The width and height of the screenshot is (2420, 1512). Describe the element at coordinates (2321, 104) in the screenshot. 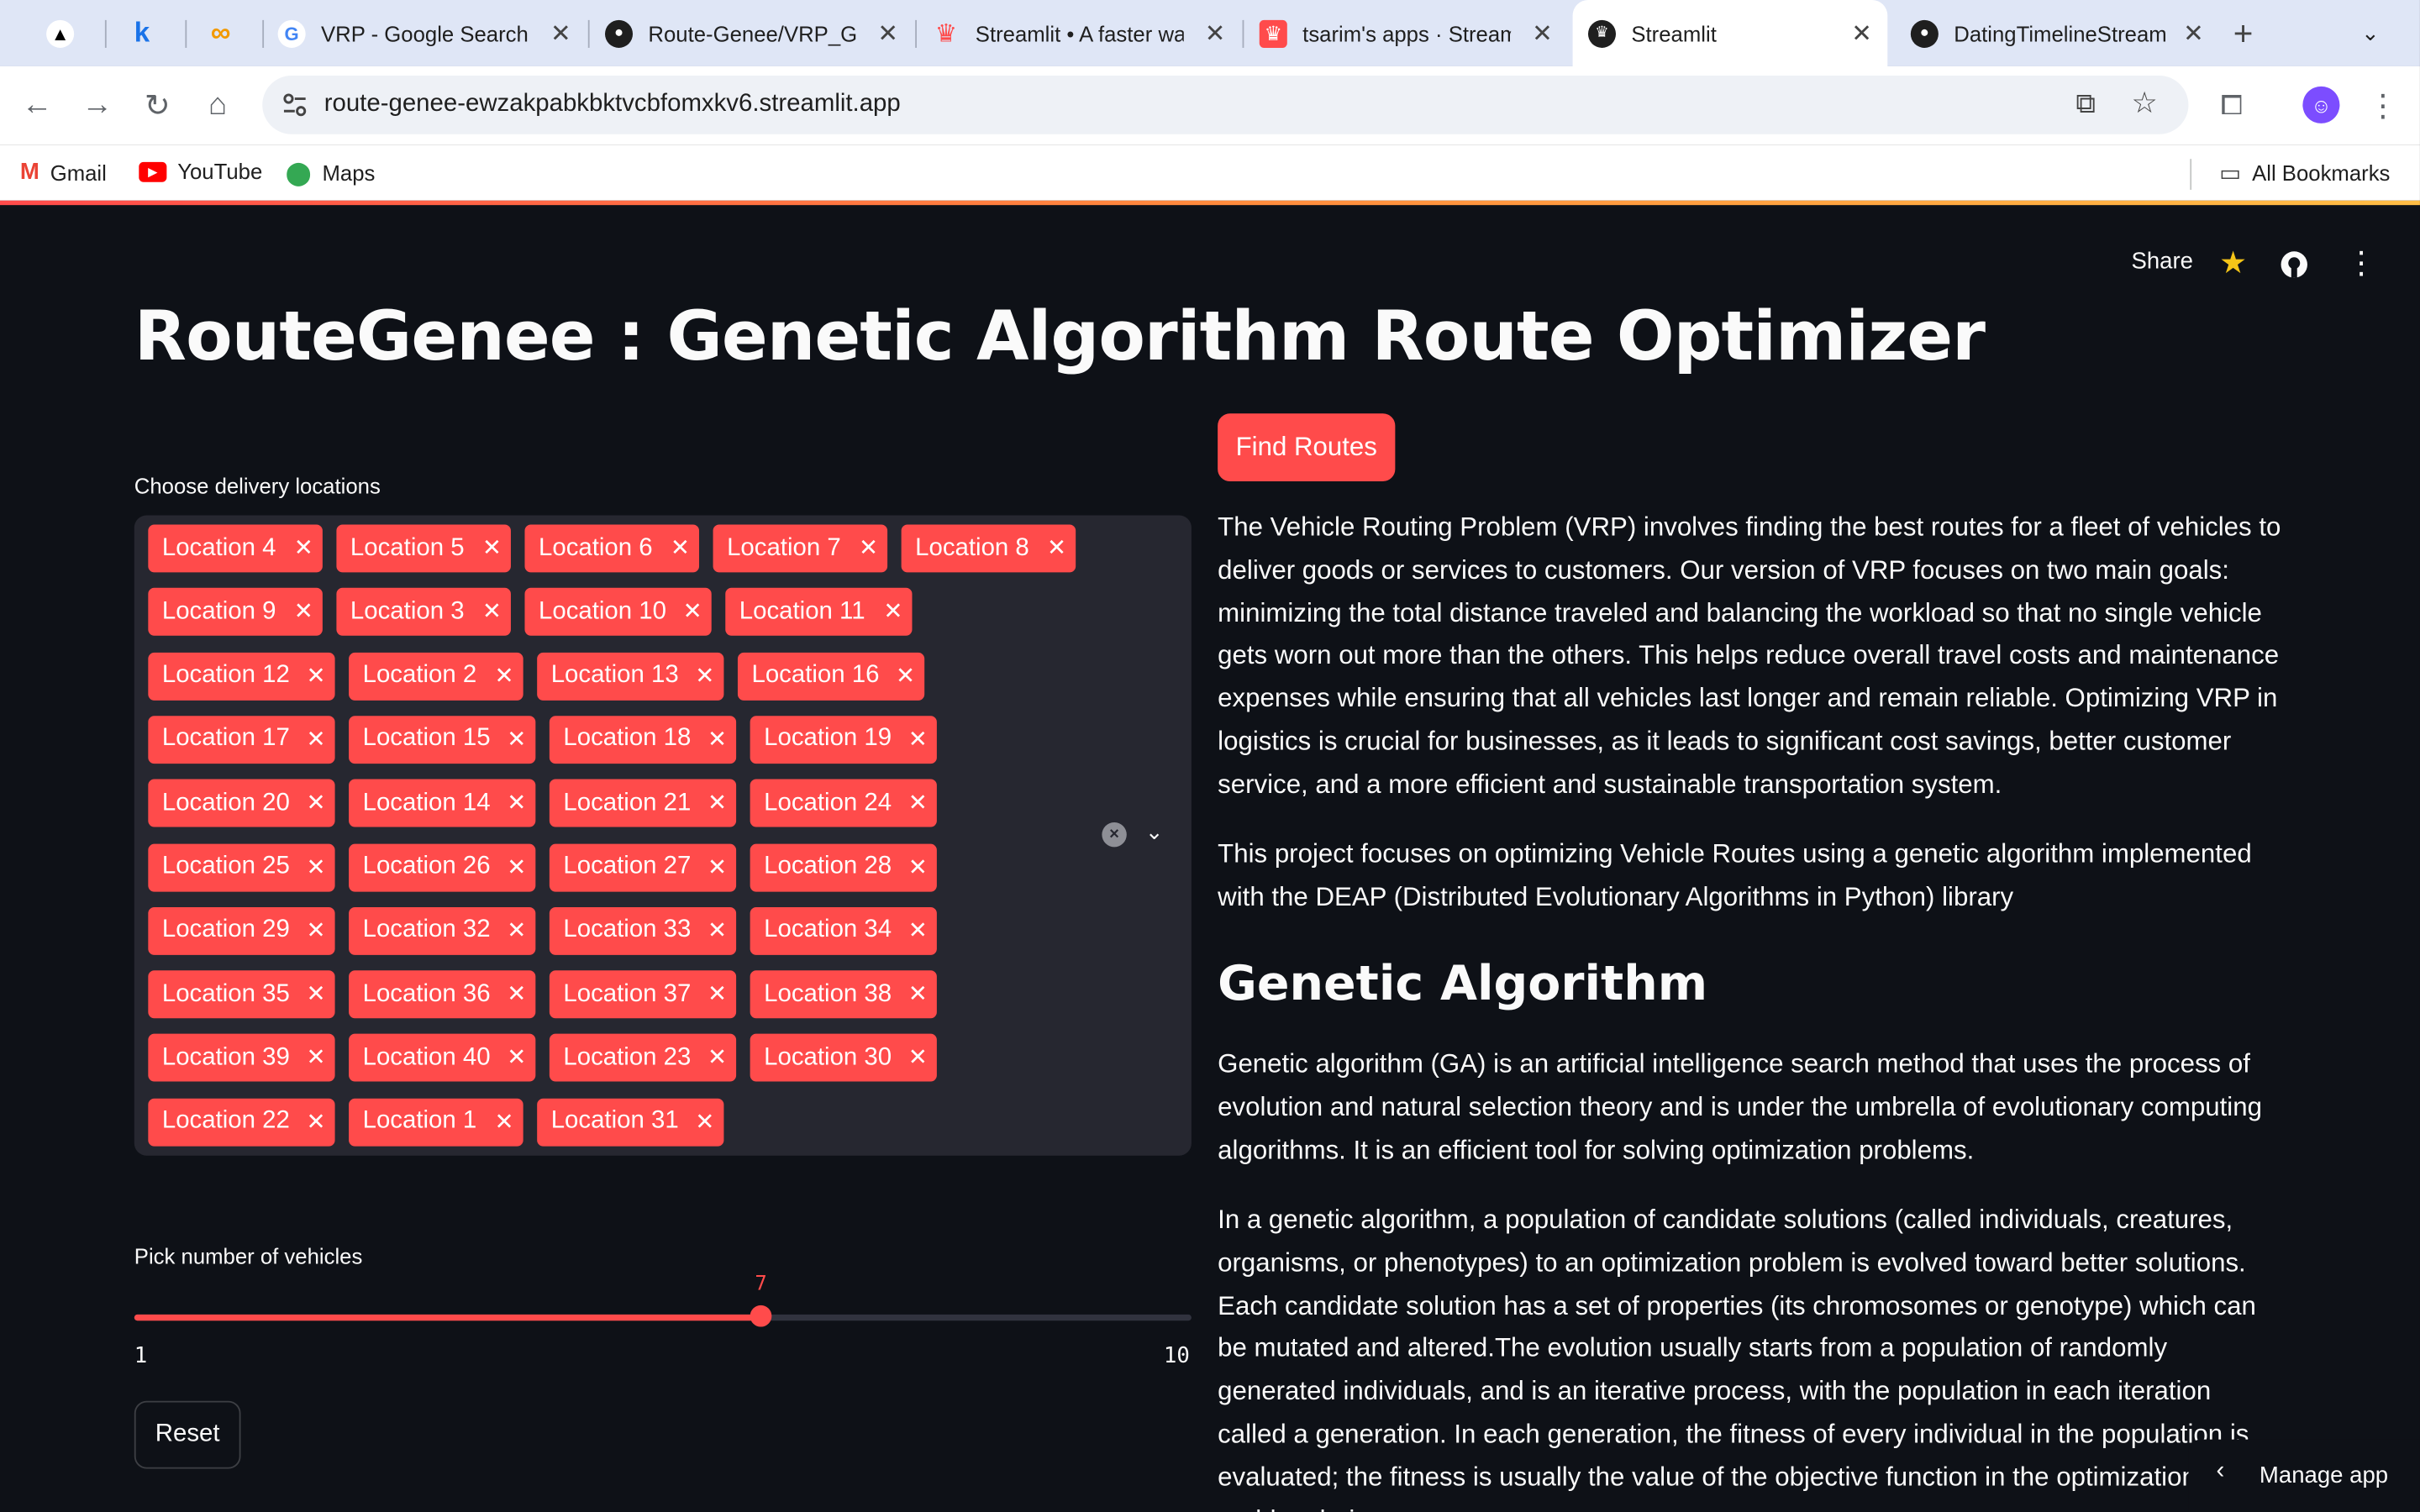

I see `profile-avatar: ☺` at that location.